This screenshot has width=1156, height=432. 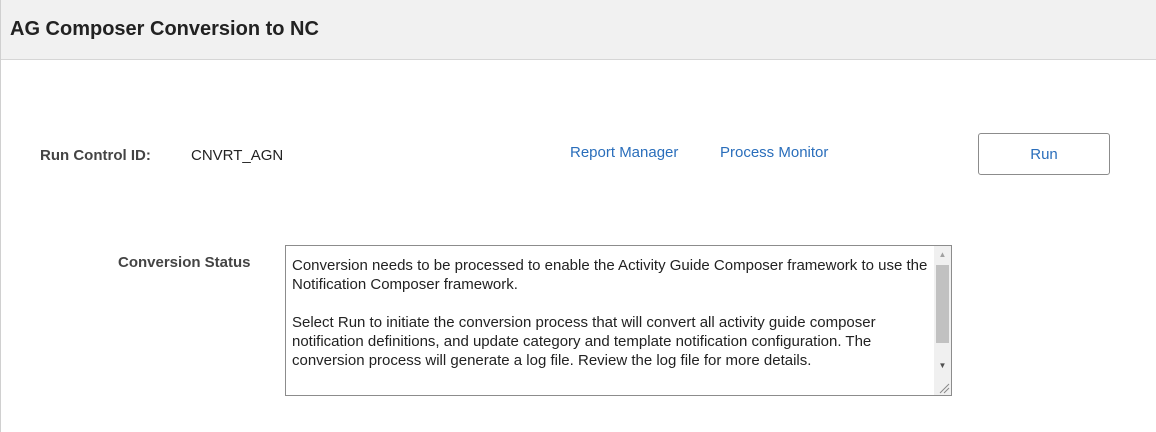 I want to click on page-header: AG Composer Conversion to NC, so click(x=578, y=30).